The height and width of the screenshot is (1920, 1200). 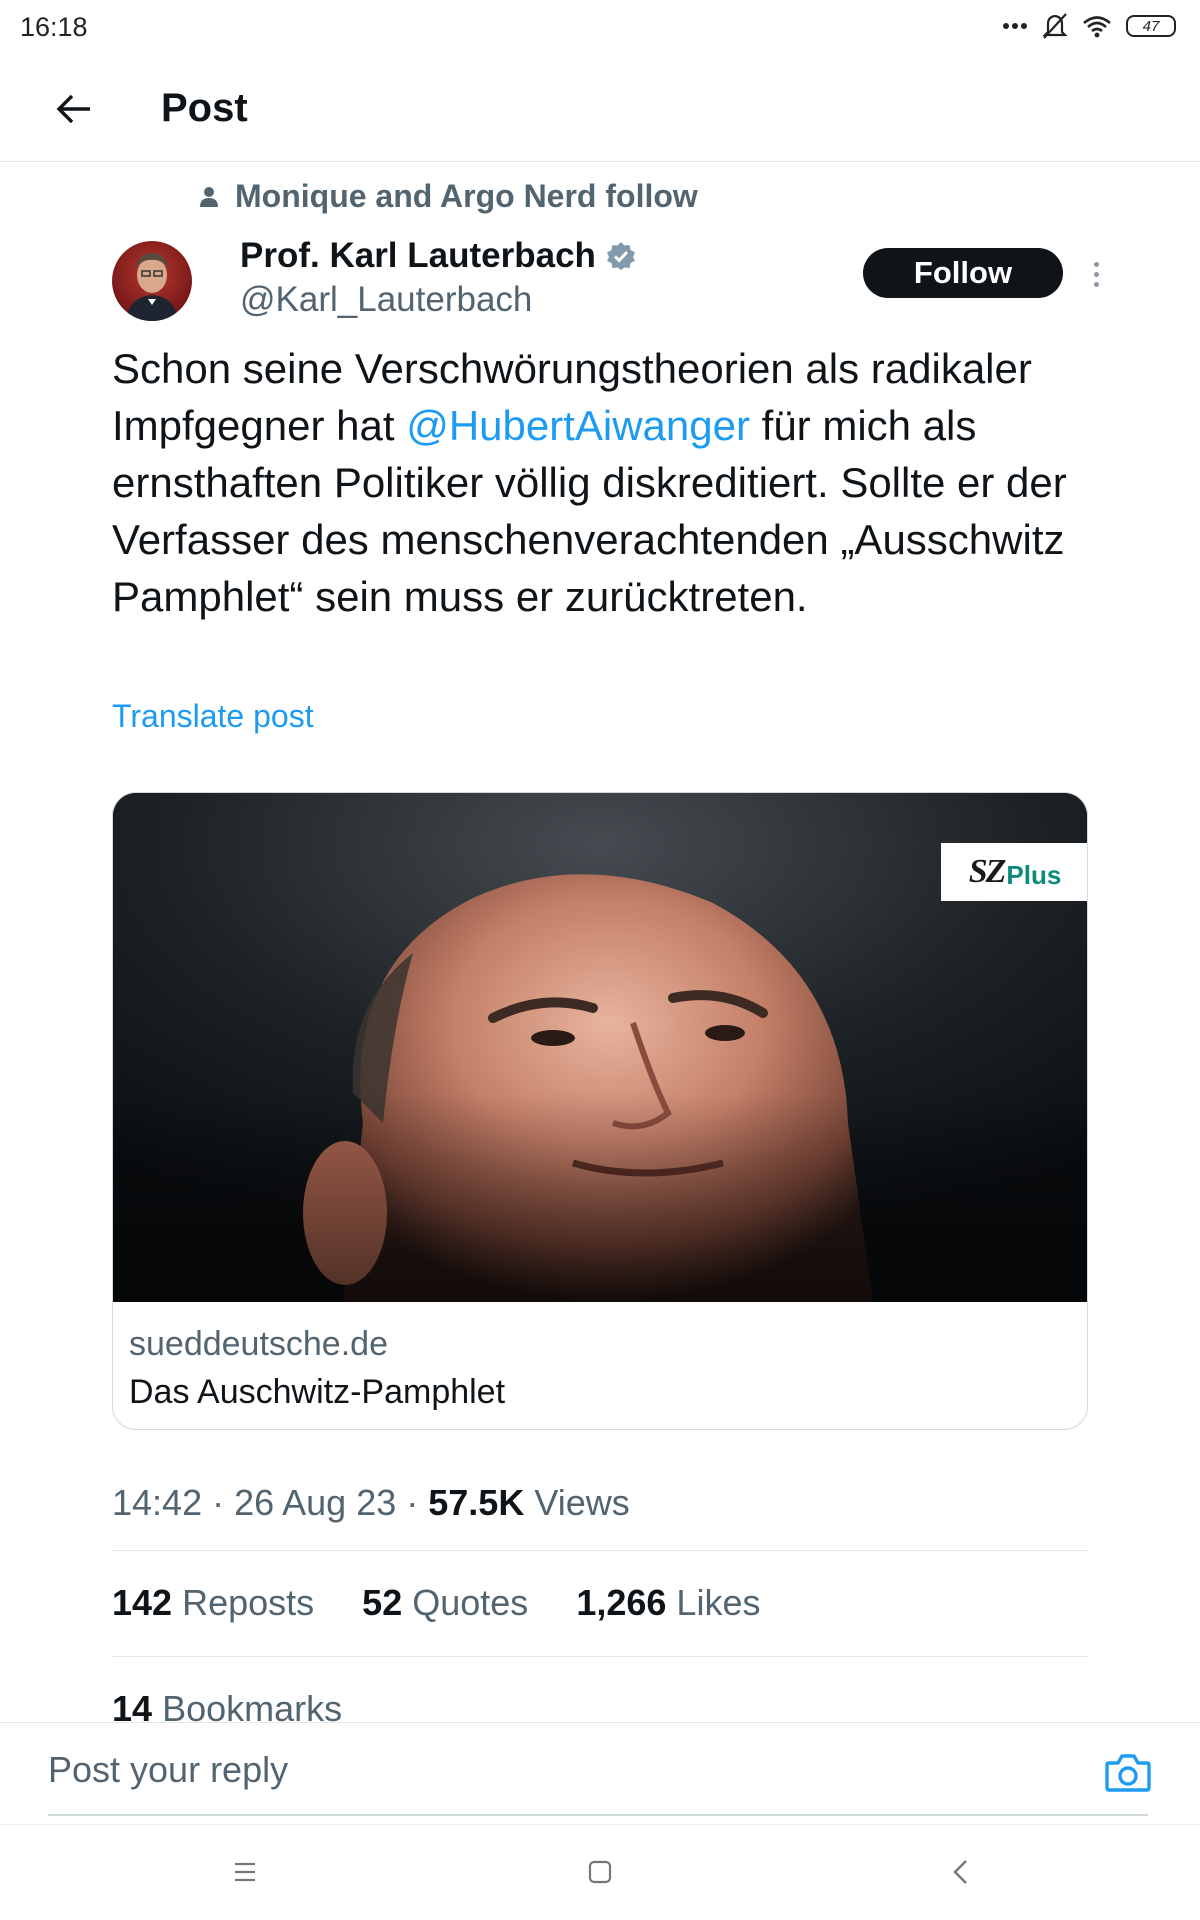 What do you see at coordinates (1128, 1773) in the screenshot?
I see `camera-icon` at bounding box center [1128, 1773].